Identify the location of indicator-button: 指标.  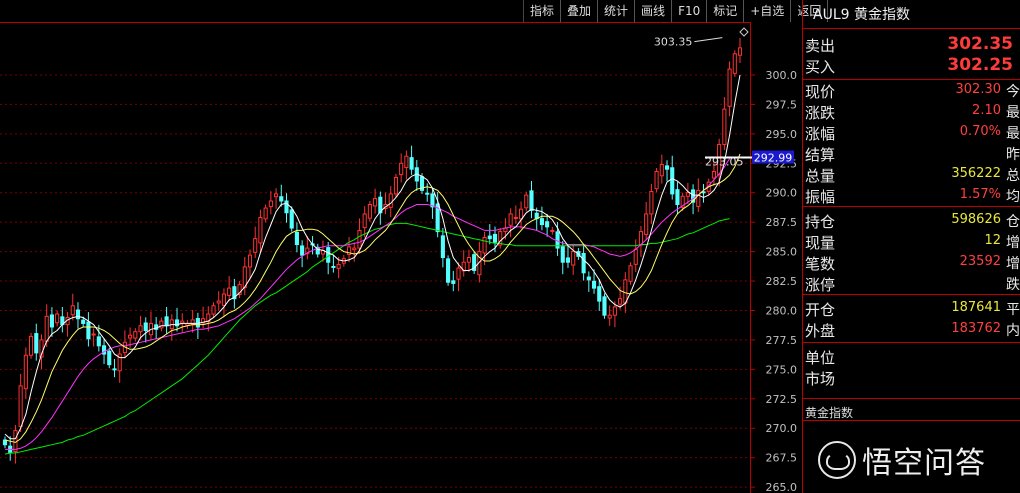
(543, 11).